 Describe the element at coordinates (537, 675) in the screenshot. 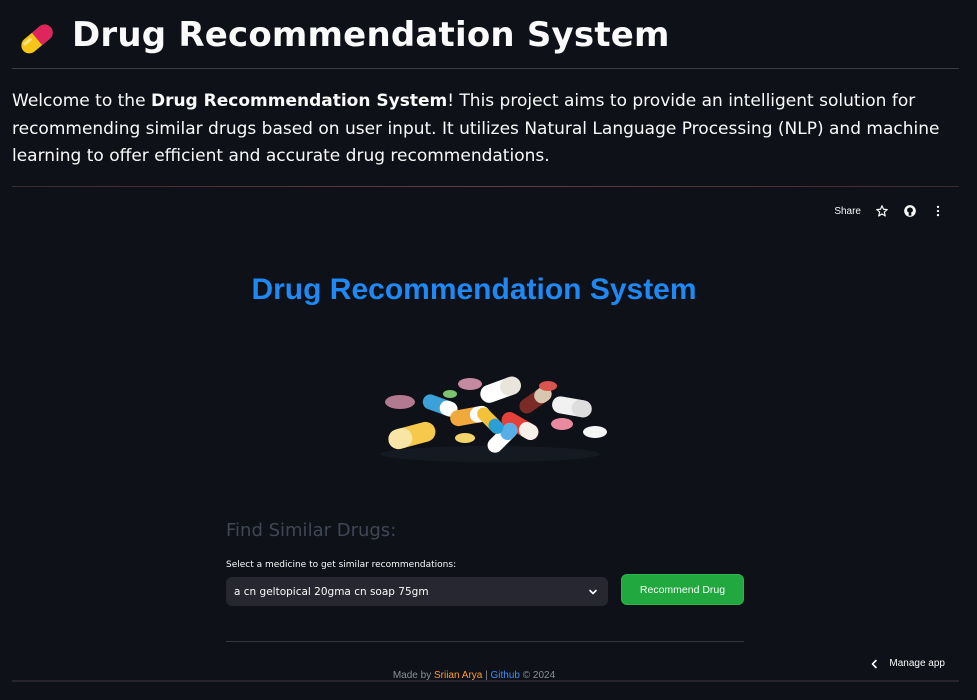

I see `footer-copyright: © 2024` at that location.